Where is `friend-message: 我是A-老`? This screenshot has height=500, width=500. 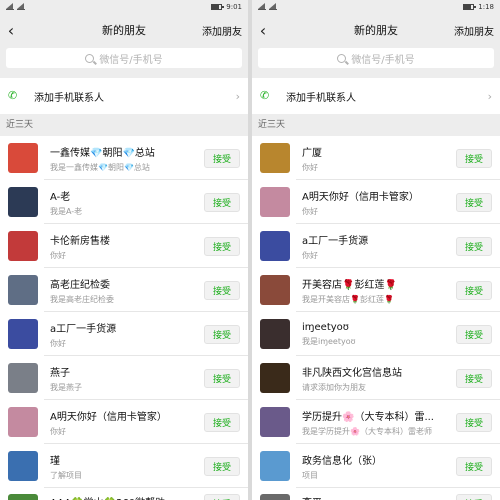 friend-message: 我是A-老 is located at coordinates (66, 211).